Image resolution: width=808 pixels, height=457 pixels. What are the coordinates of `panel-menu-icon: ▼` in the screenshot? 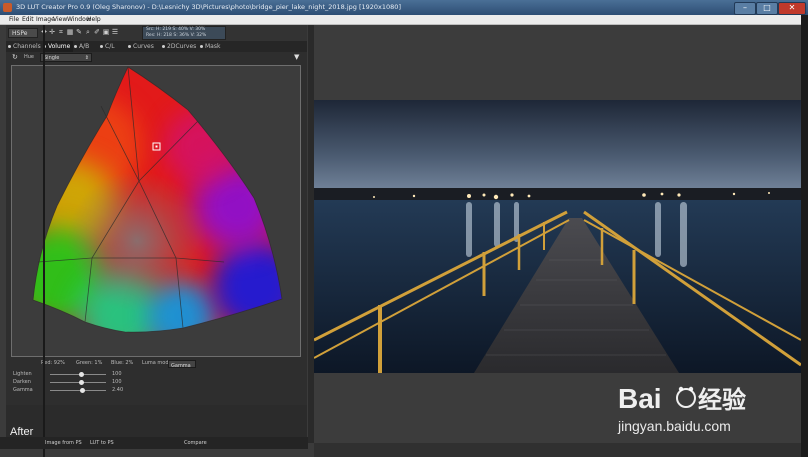 It's located at (296, 57).